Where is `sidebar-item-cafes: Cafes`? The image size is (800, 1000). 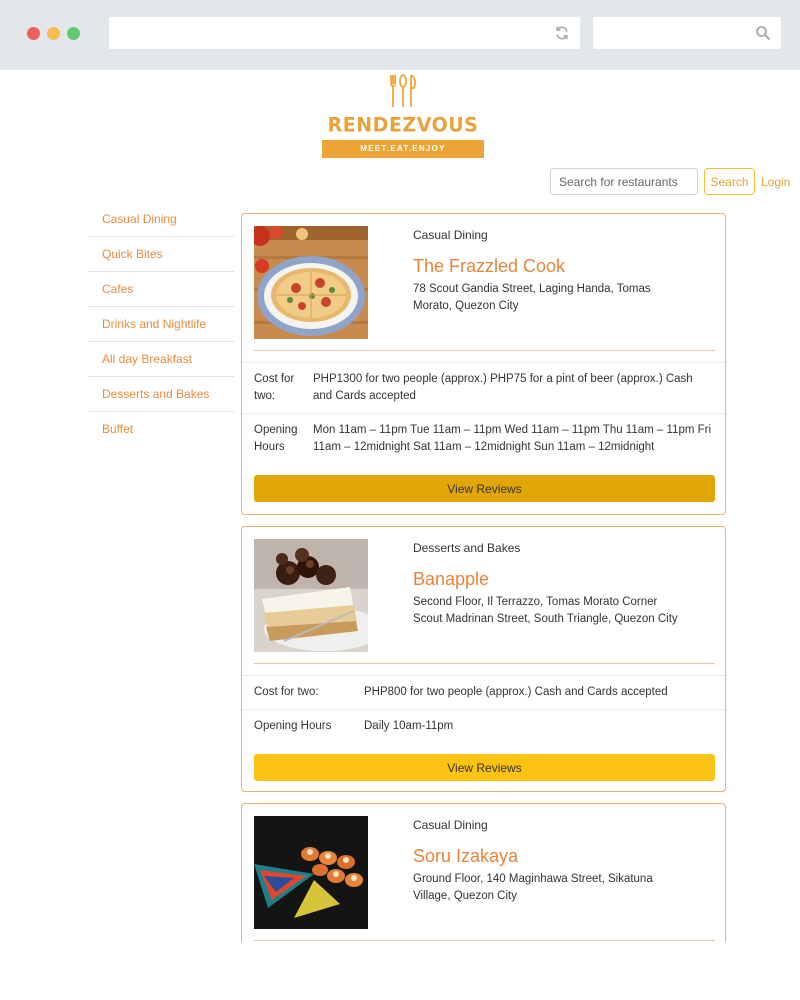 sidebar-item-cafes: Cafes is located at coordinates (161, 289).